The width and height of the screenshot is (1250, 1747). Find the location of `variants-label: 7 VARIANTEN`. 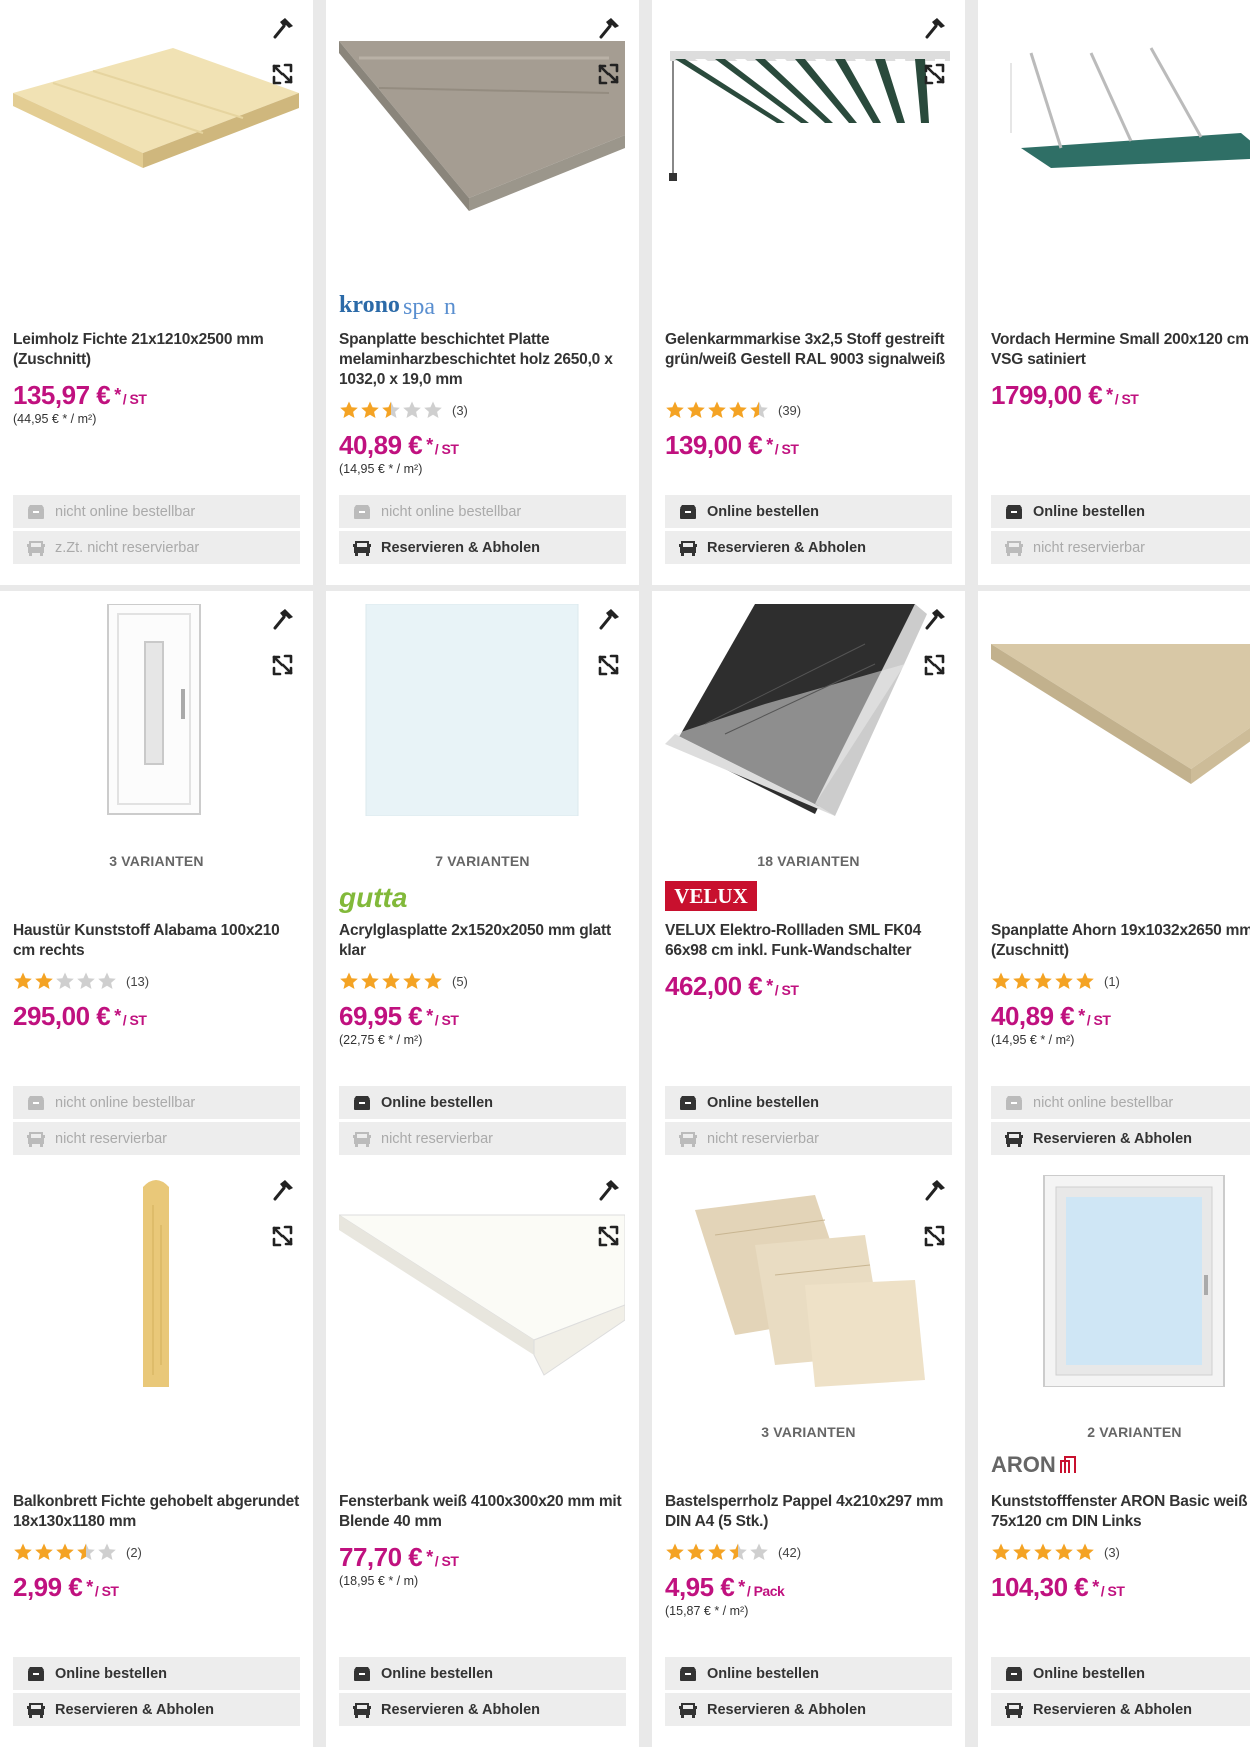

variants-label: 7 VARIANTEN is located at coordinates (482, 861).